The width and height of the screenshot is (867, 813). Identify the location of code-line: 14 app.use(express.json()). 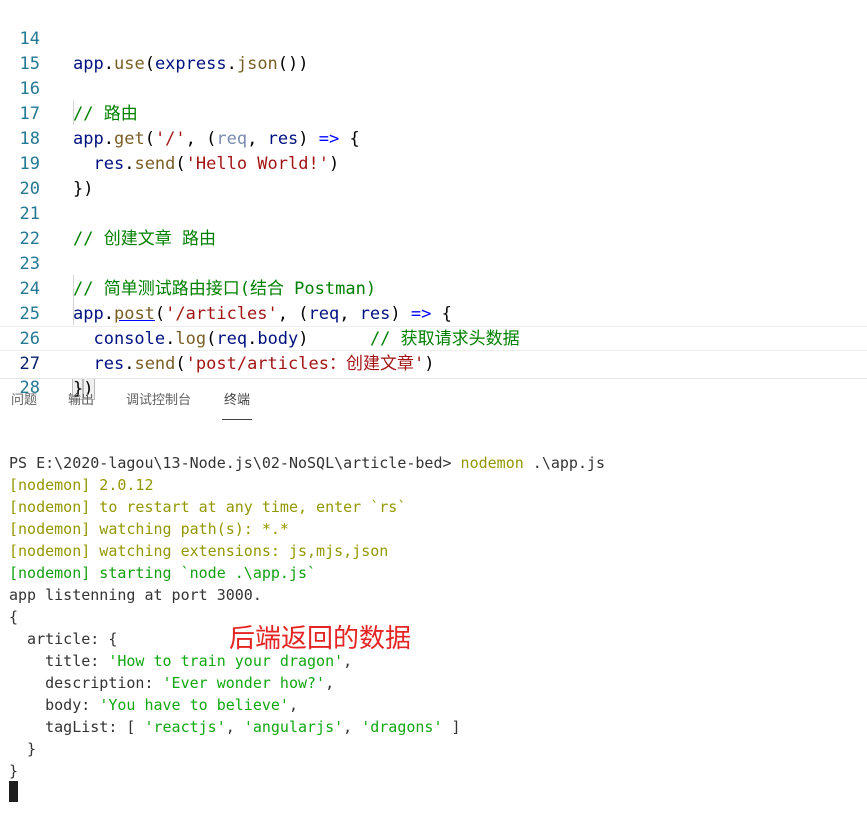
(433, 38).